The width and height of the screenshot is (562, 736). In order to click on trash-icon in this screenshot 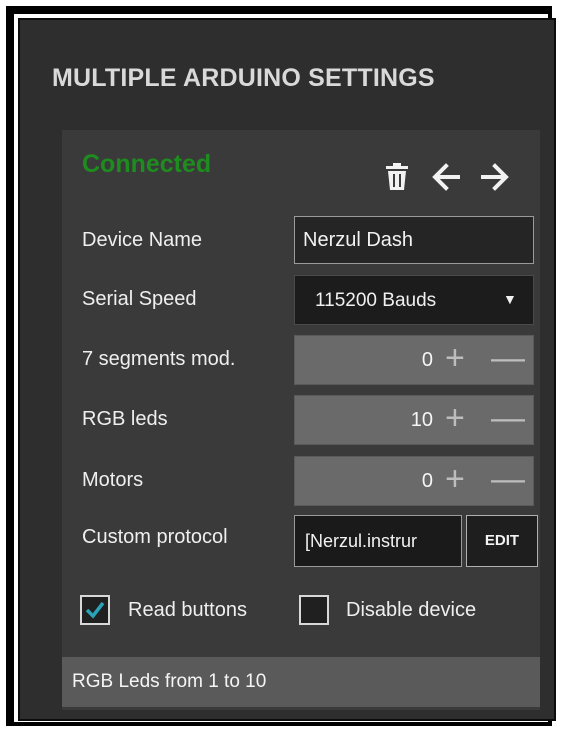, I will do `click(397, 179)`.